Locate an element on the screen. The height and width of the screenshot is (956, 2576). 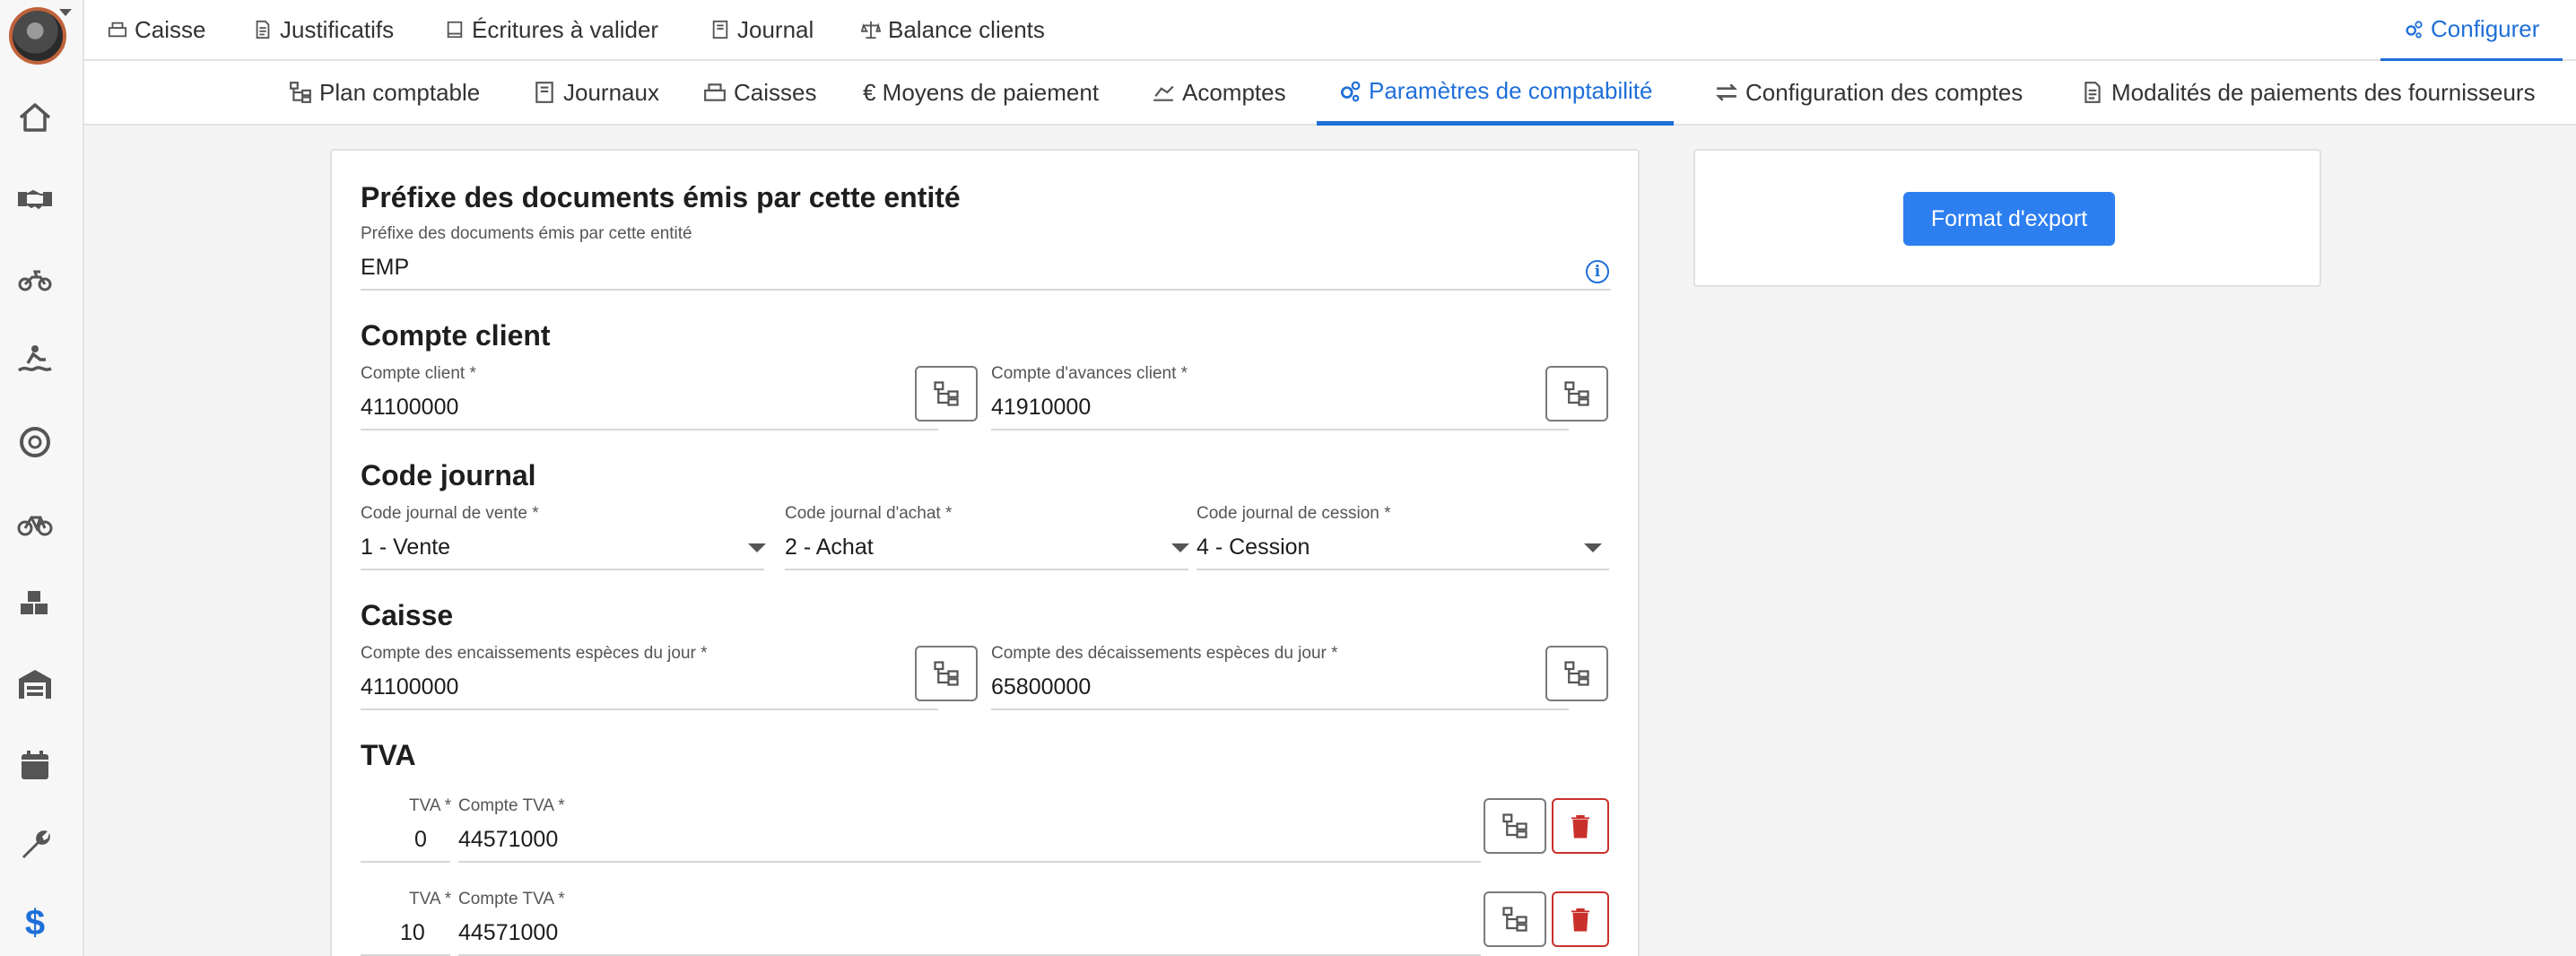
tab-modalites-paiements-fournisseurs: Modalités de paiements des fournisseurs is located at coordinates (2308, 92).